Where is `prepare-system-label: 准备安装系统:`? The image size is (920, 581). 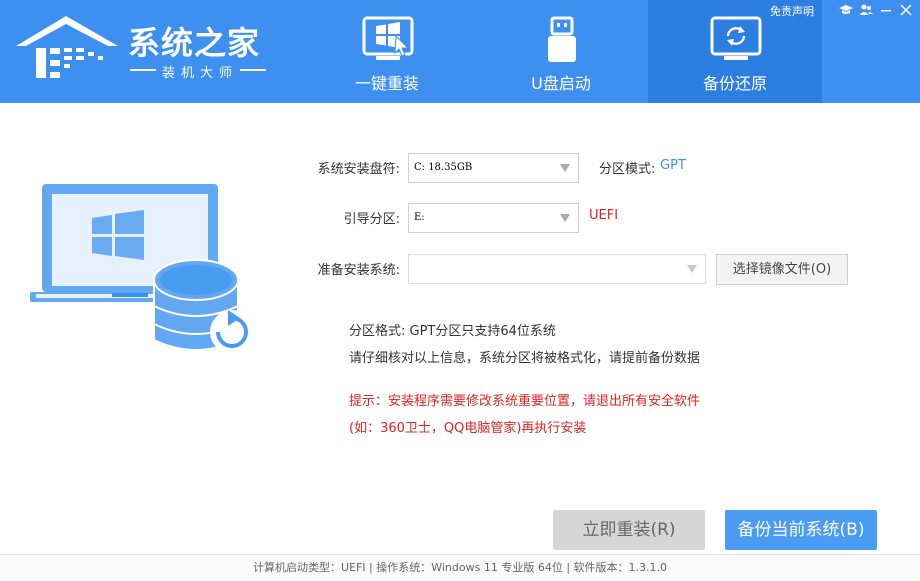 prepare-system-label: 准备安装系统: is located at coordinates (358, 270).